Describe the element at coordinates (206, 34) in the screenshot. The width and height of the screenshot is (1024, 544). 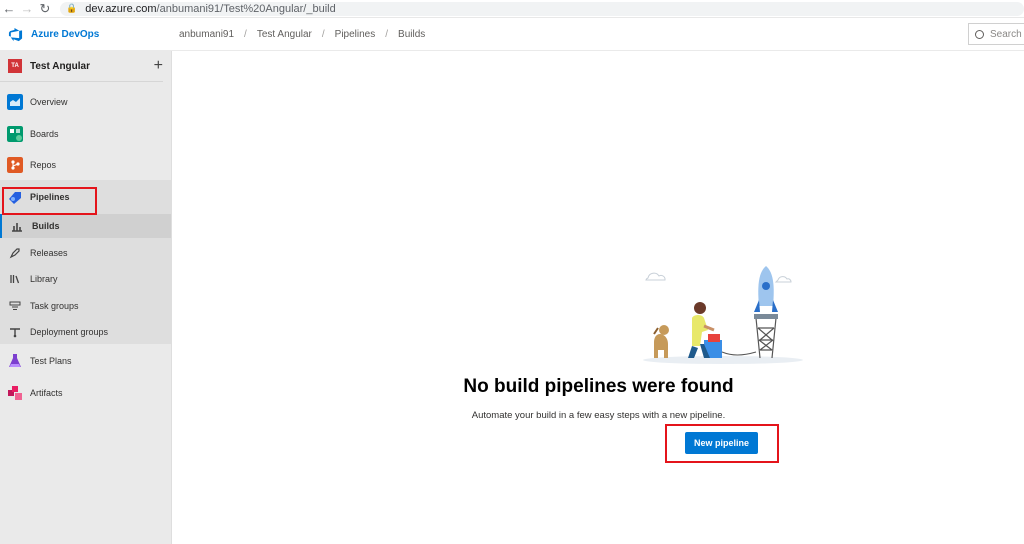
I see `breadcrumb-org: anbumani91` at that location.